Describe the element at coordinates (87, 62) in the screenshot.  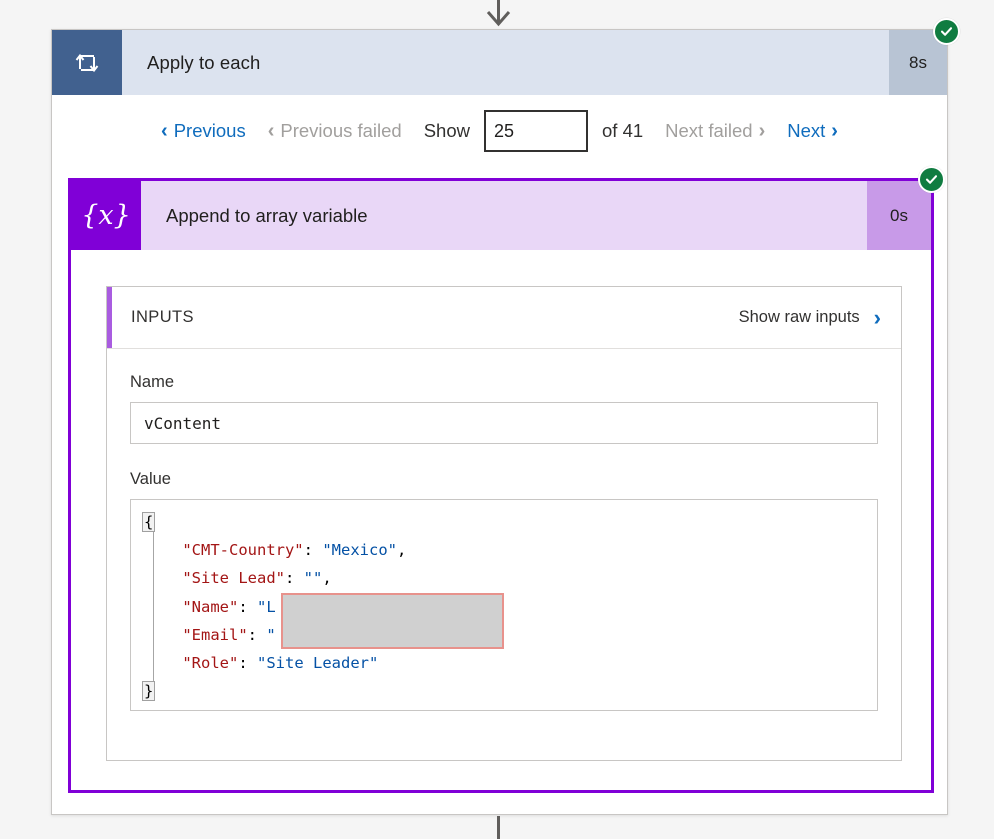
I see `loop-repeat-icon` at that location.